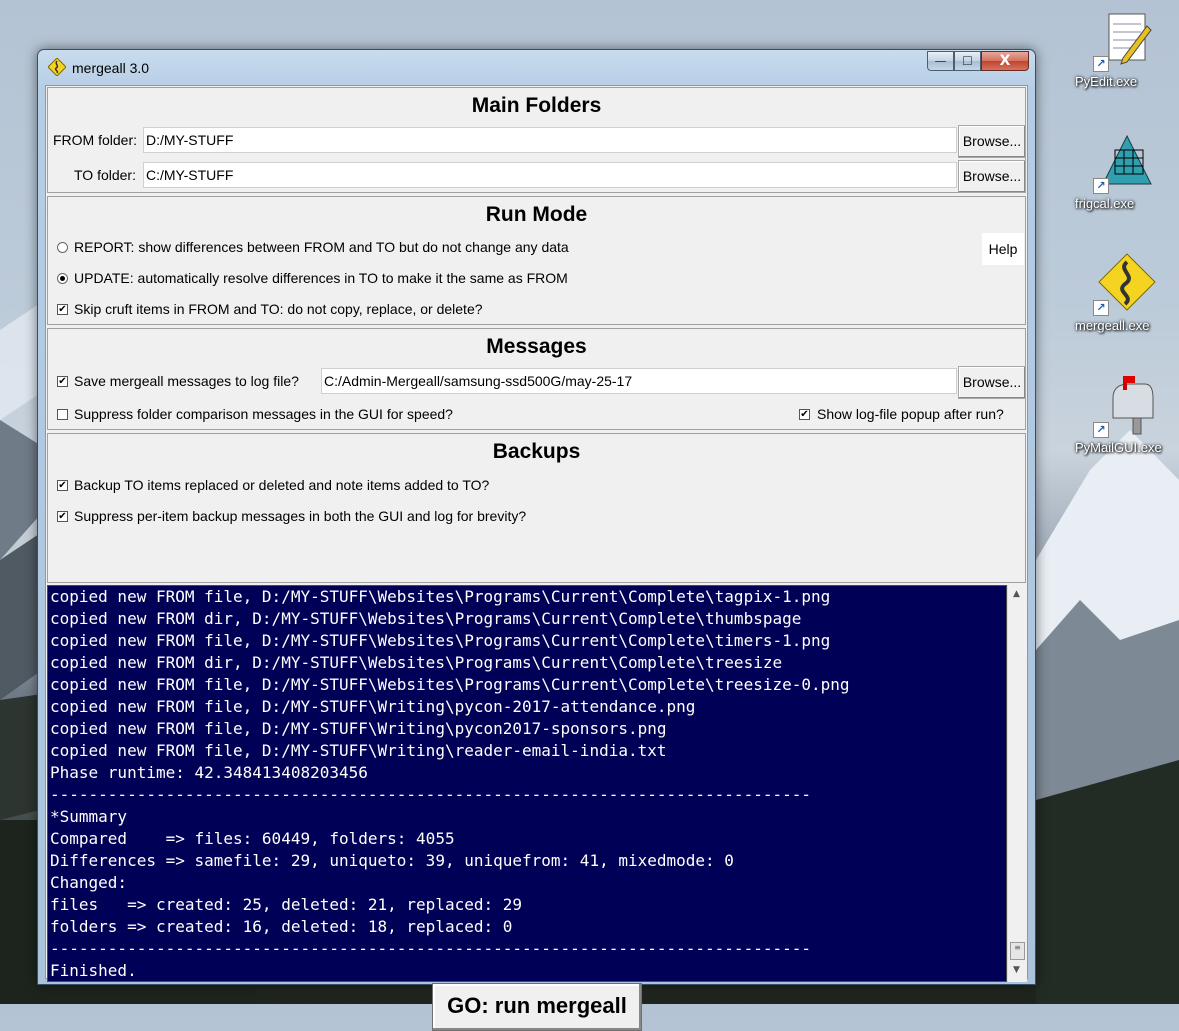  What do you see at coordinates (62, 414) in the screenshot?
I see `suppress-messages-checkbox` at bounding box center [62, 414].